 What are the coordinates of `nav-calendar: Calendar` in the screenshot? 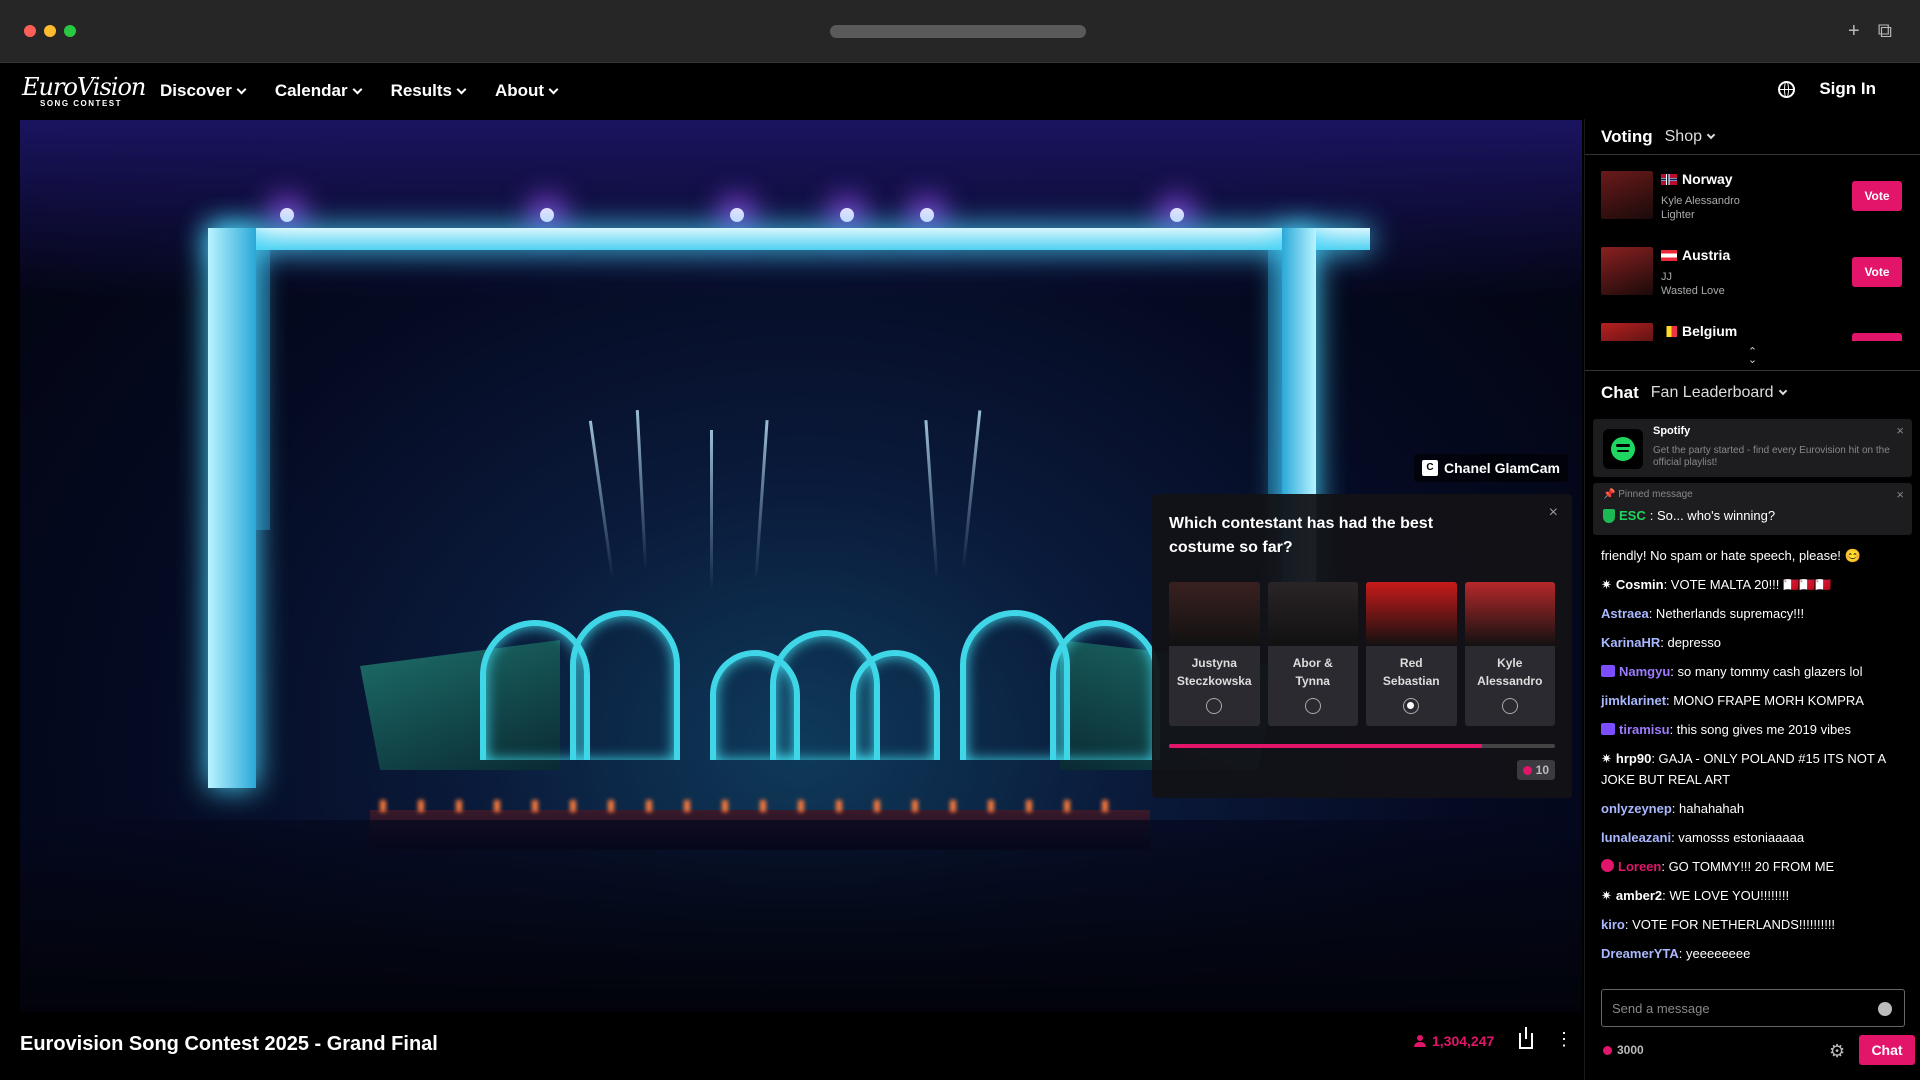 It's located at (319, 91).